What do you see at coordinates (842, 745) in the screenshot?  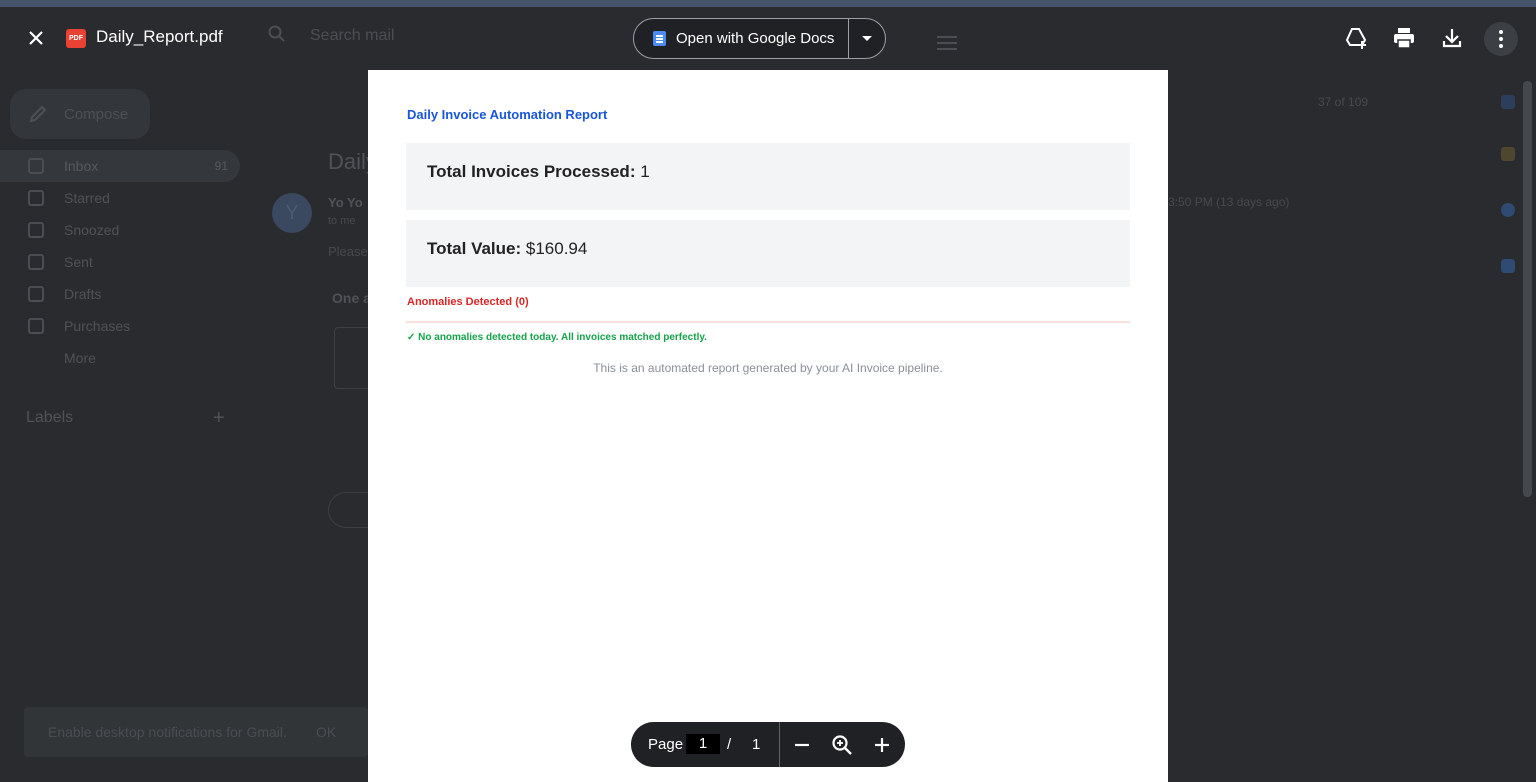 I see `zoom-icon` at bounding box center [842, 745].